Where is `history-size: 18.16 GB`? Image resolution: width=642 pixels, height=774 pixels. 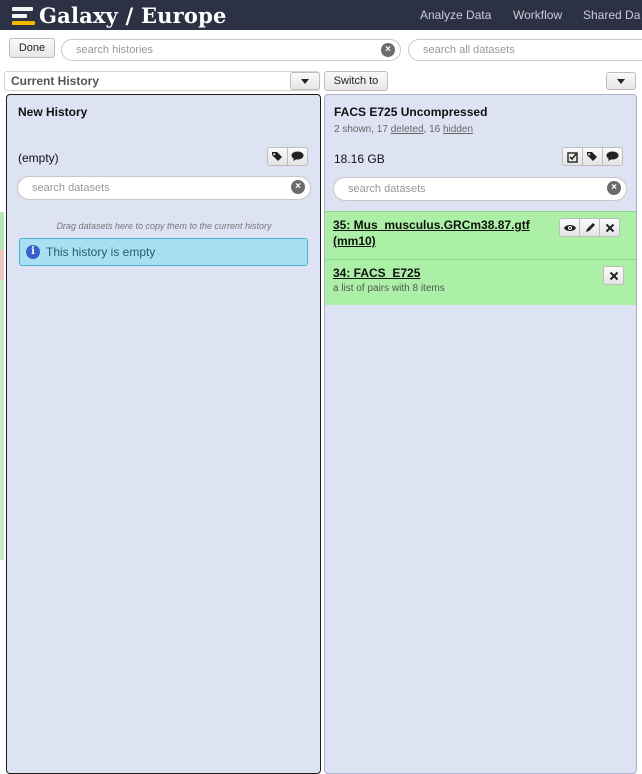 history-size: 18.16 GB is located at coordinates (359, 159).